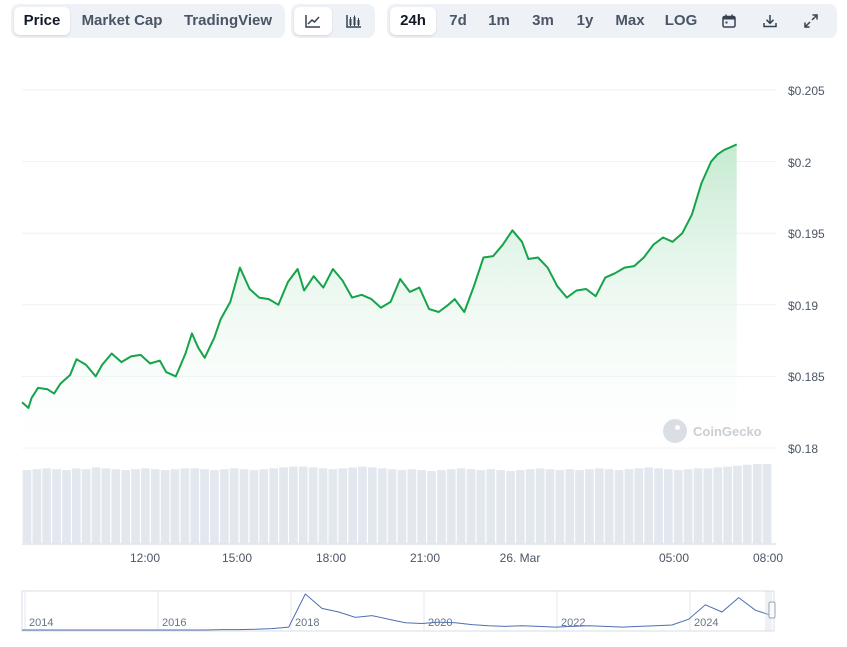 Image resolution: width=847 pixels, height=647 pixels. Describe the element at coordinates (800, 163) in the screenshot. I see `y-tick-label: $0.2` at that location.